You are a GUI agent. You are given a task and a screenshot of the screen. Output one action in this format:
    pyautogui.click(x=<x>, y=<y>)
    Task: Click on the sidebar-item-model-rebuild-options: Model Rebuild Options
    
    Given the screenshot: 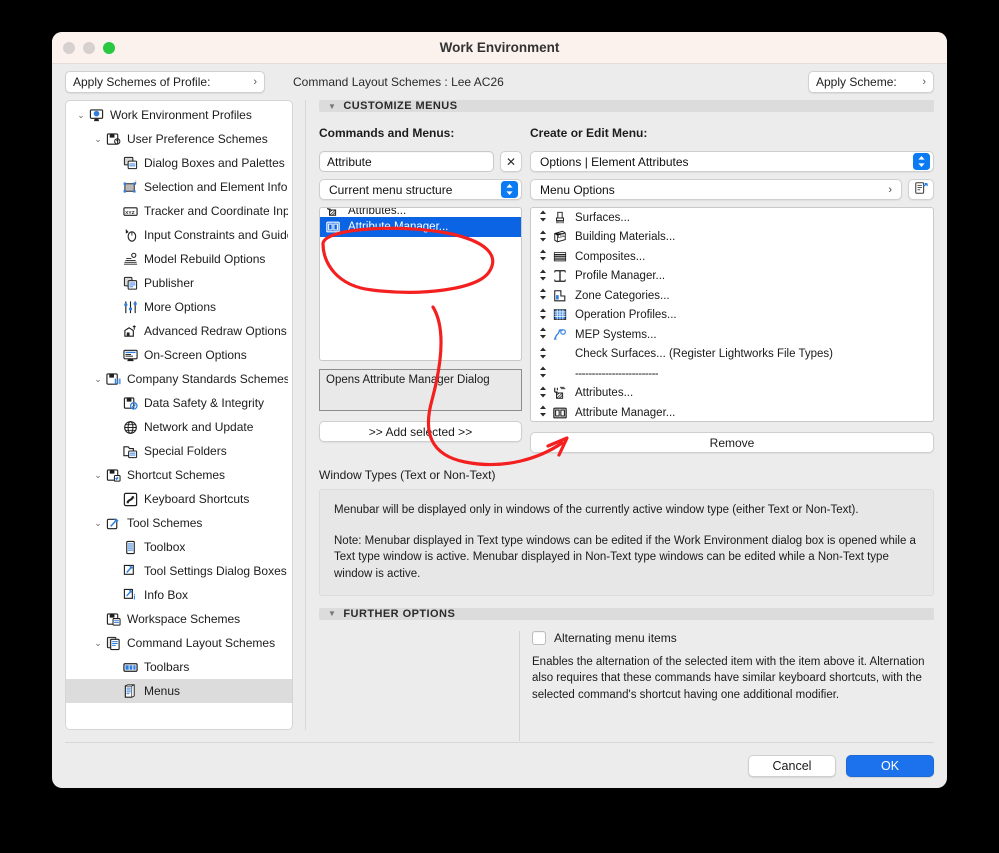 What is the action you would take?
    pyautogui.click(x=179, y=259)
    